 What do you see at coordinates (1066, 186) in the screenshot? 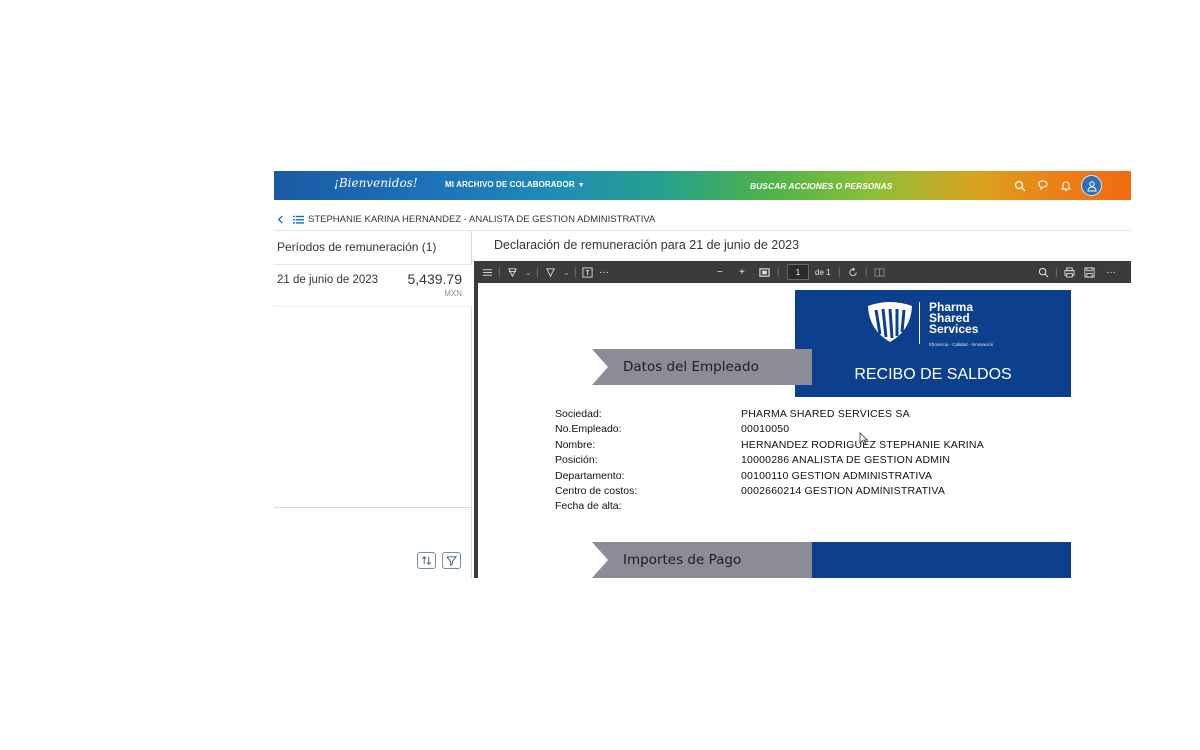
I see `bell-icon` at bounding box center [1066, 186].